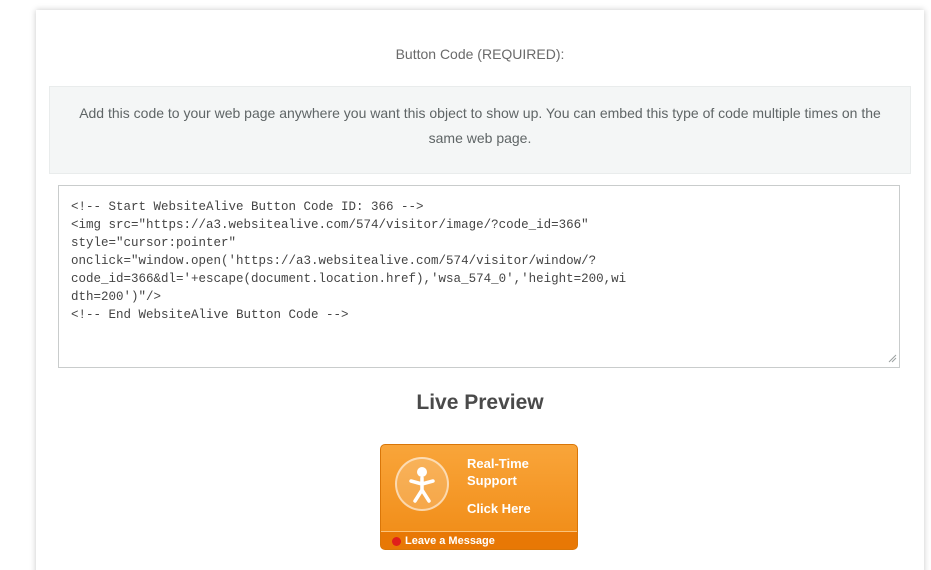 Image resolution: width=931 pixels, height=570 pixels. I want to click on resize-grip-icon, so click(892, 358).